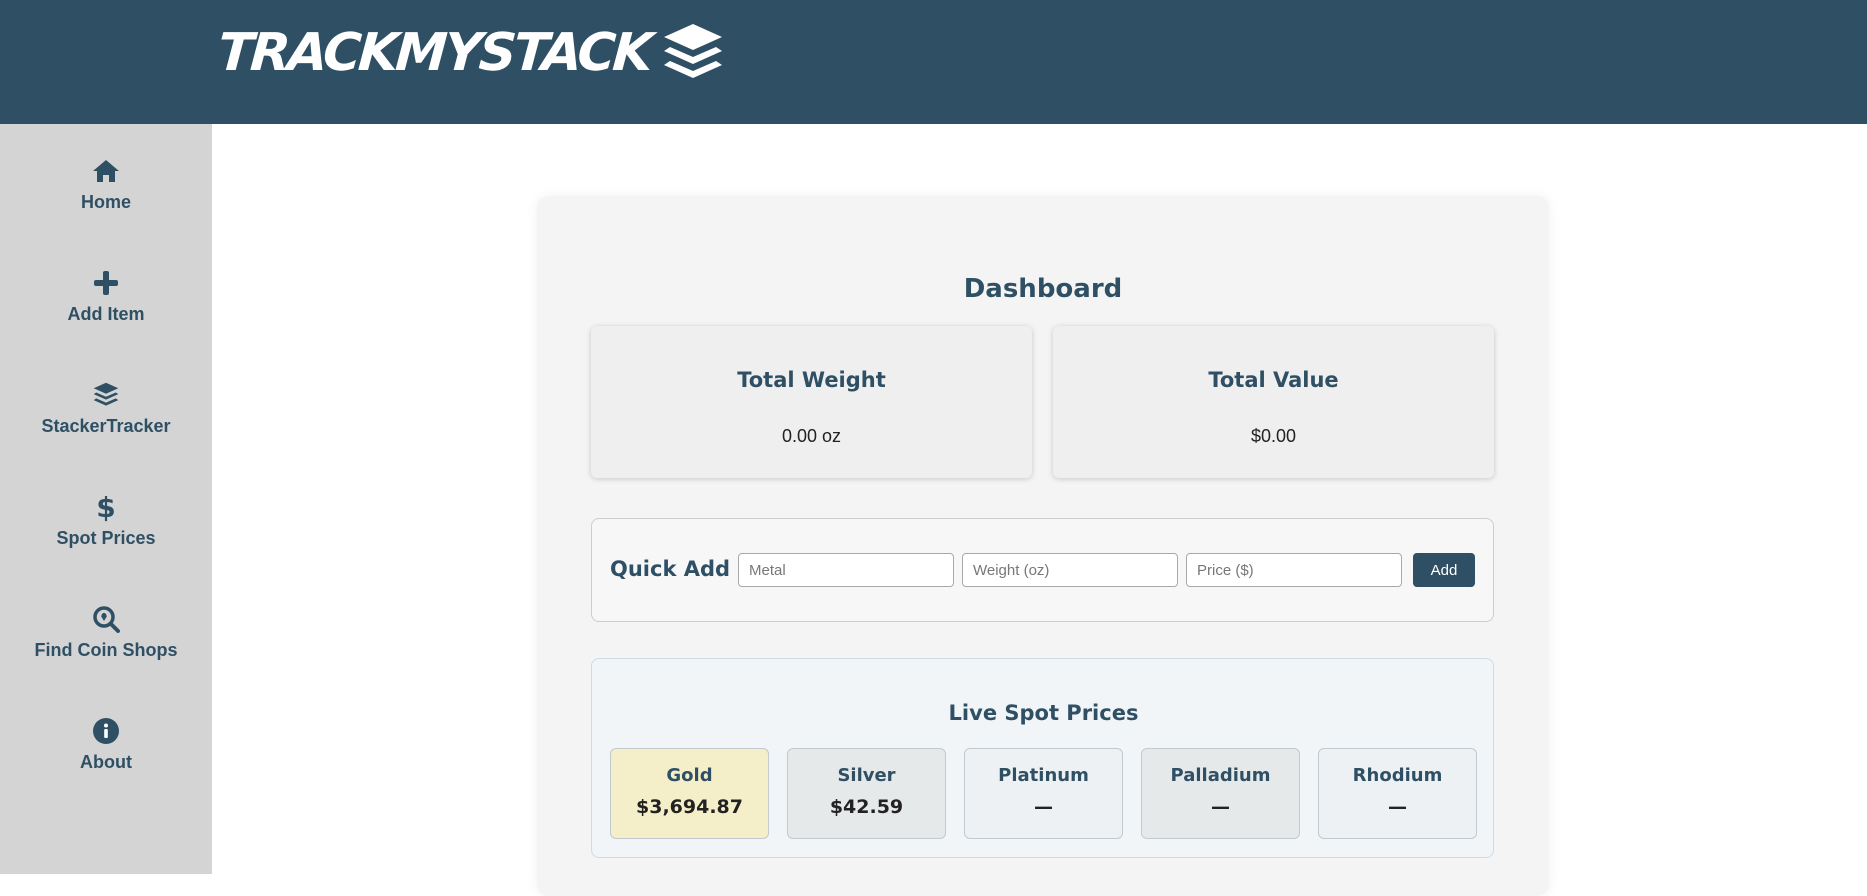 This screenshot has height=896, width=1867. Describe the element at coordinates (1294, 570) in the screenshot. I see `price-input` at that location.